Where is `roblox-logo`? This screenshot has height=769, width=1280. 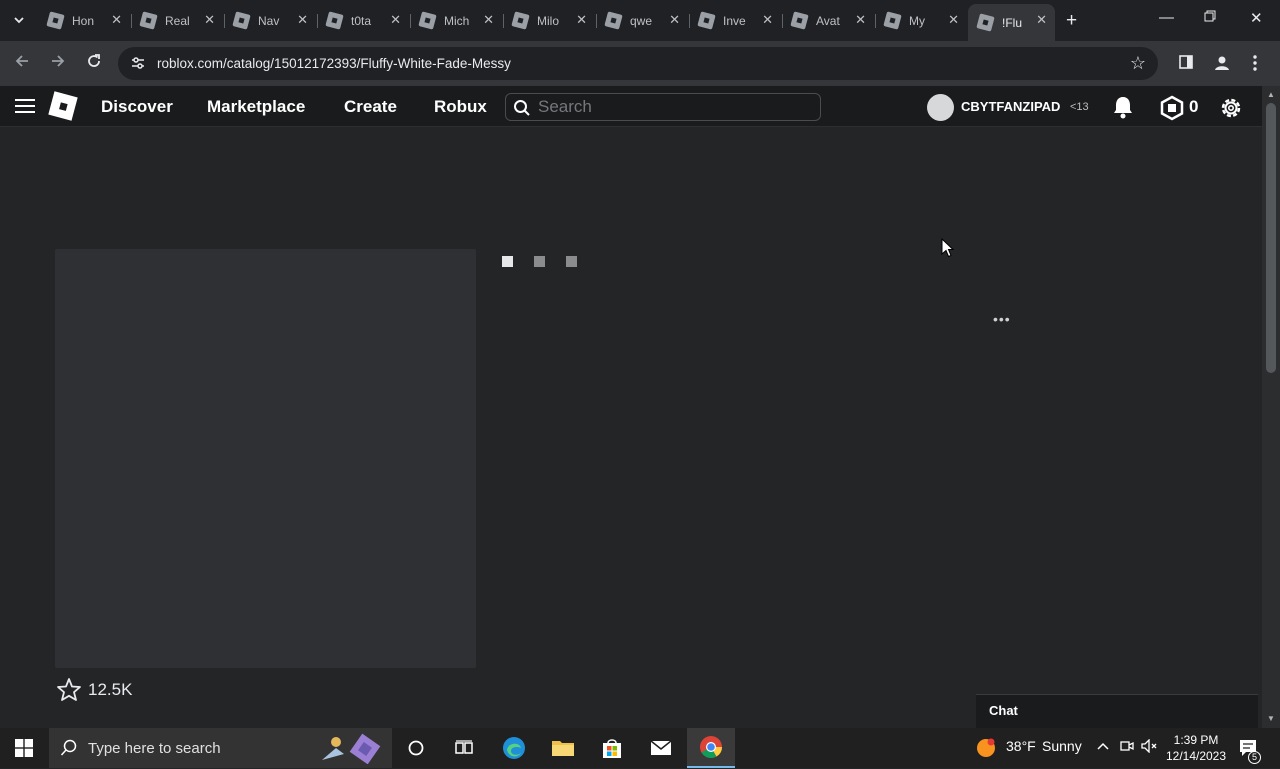
roblox-logo is located at coordinates (63, 106).